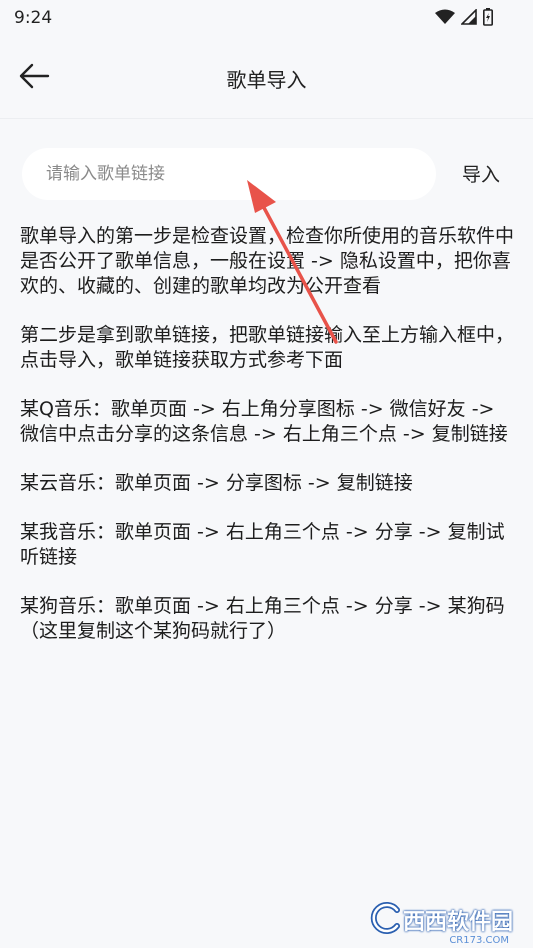 The image size is (533, 948). Describe the element at coordinates (457, 922) in the screenshot. I see `watermark-text: 西西软件园` at that location.